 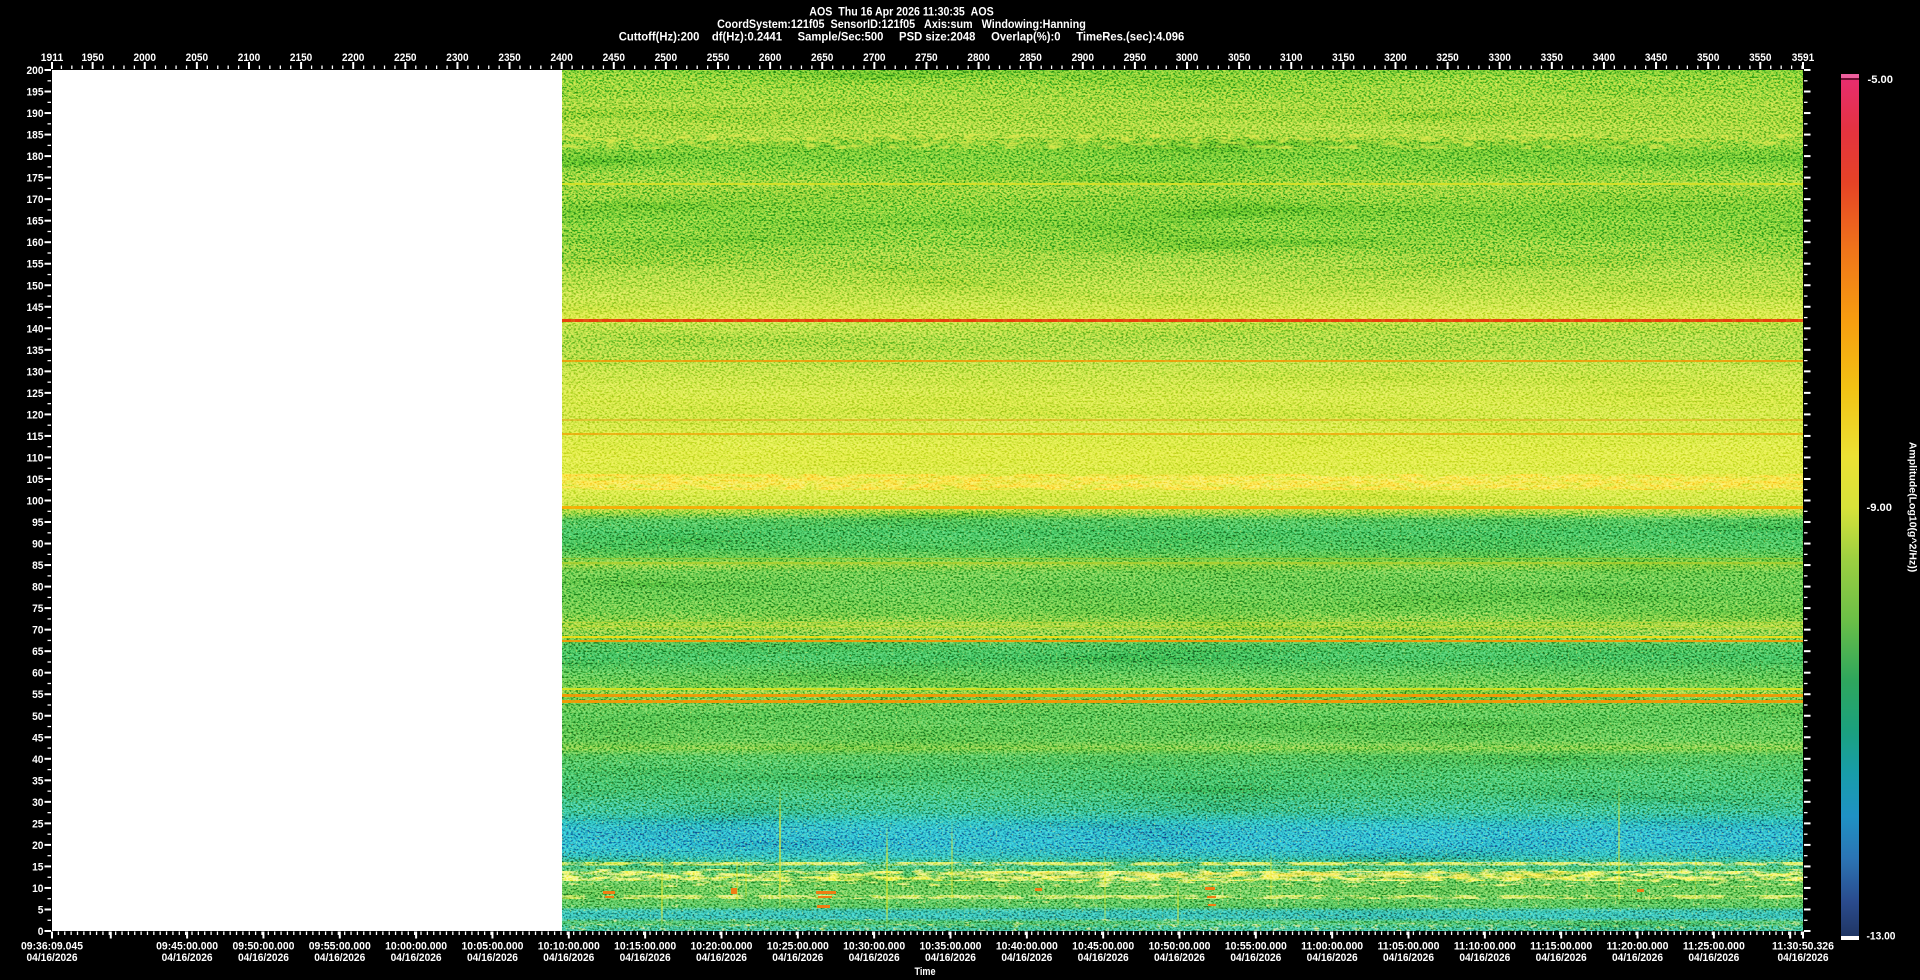 What do you see at coordinates (901, 13) in the screenshot?
I see `svg-text:AOS Thu 16 Apr 2026 11:30:35: AOS Thu 16 Apr 2026 11:30:35 AOS` at bounding box center [901, 13].